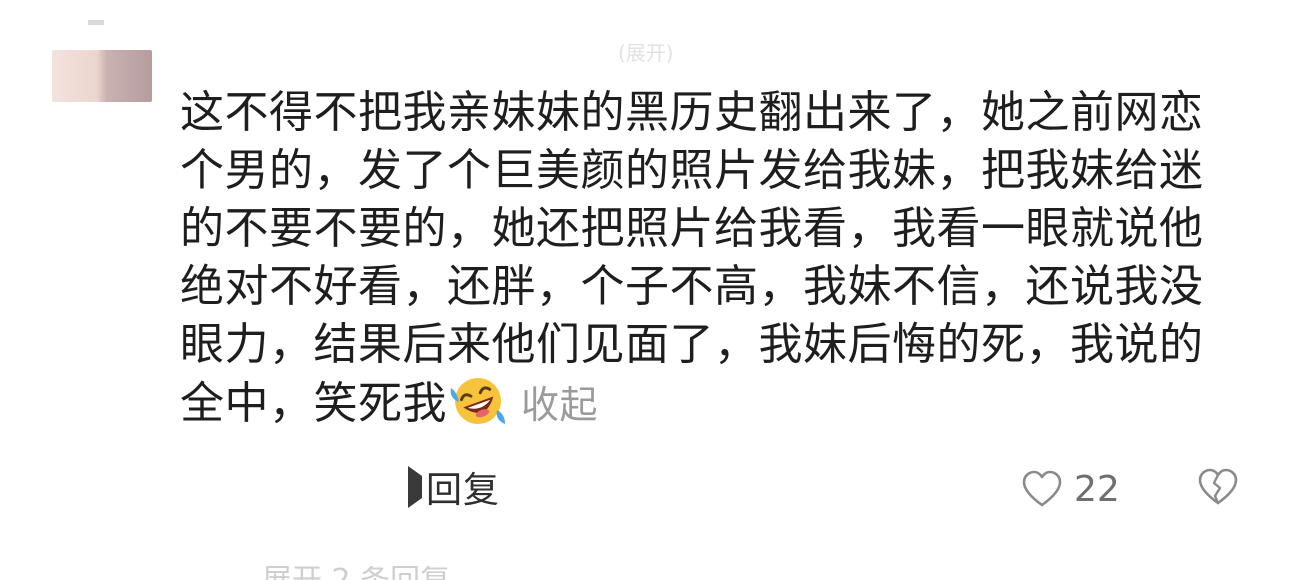 The image size is (1290, 580). What do you see at coordinates (710, 403) in the screenshot?
I see `comment-line-6: 全中，笑死我 收起` at bounding box center [710, 403].